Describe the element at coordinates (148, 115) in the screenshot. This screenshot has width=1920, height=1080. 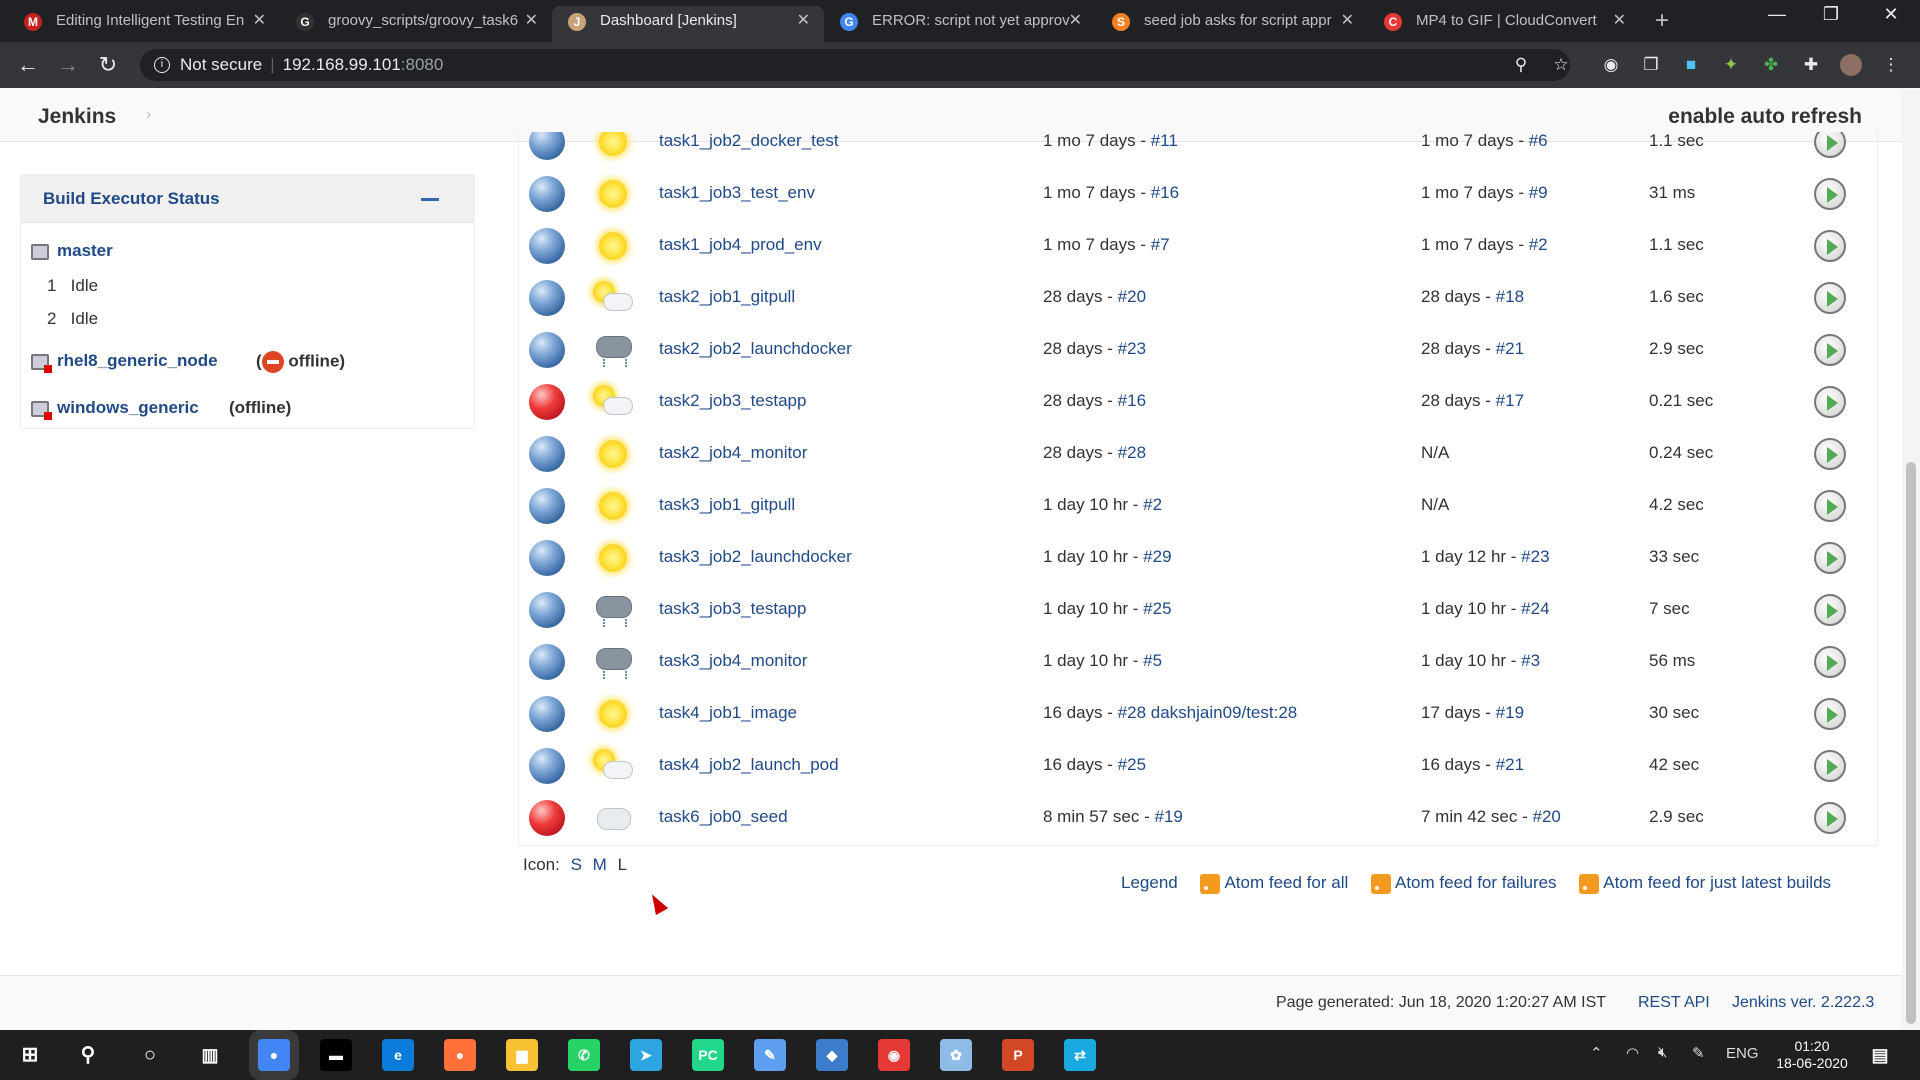
I see `breadcrumb-chevron-icon: ›` at that location.